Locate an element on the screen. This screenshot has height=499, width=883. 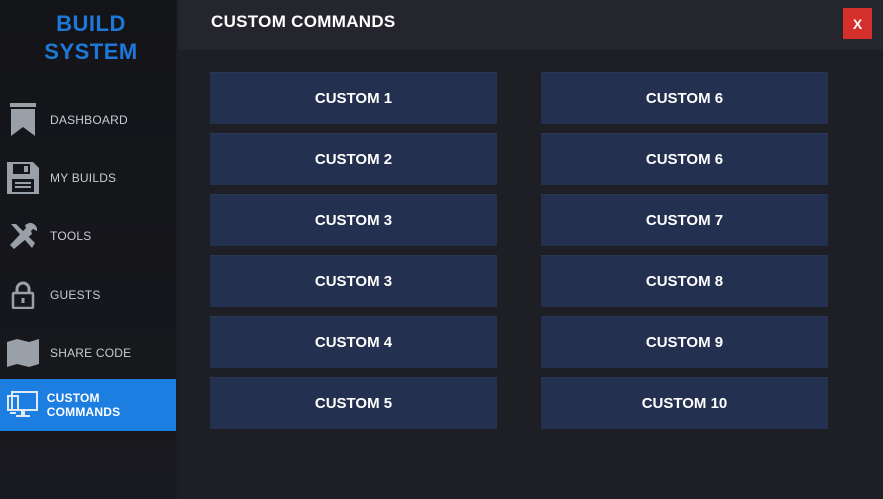
panel-header: CUSTOM COMMANDS X is located at coordinates (530, 25).